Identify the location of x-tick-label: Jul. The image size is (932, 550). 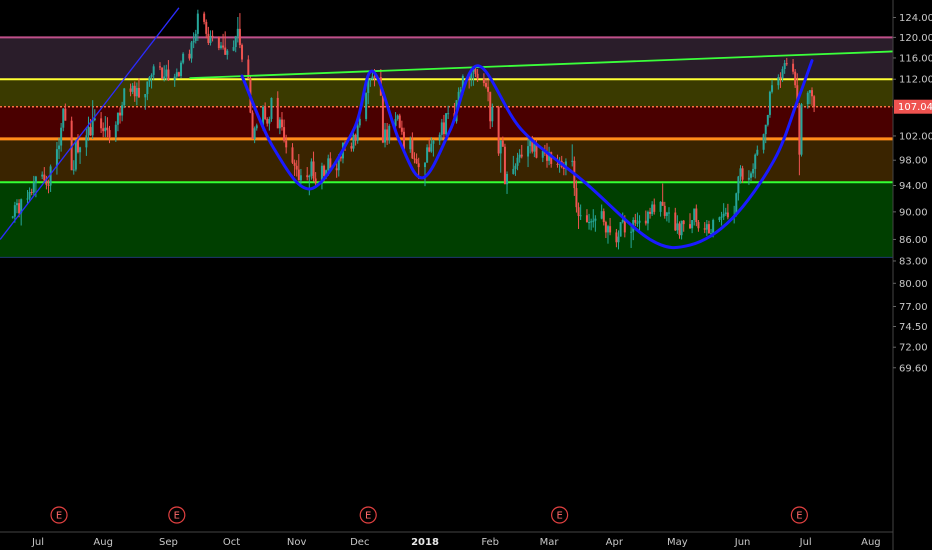
(37, 542).